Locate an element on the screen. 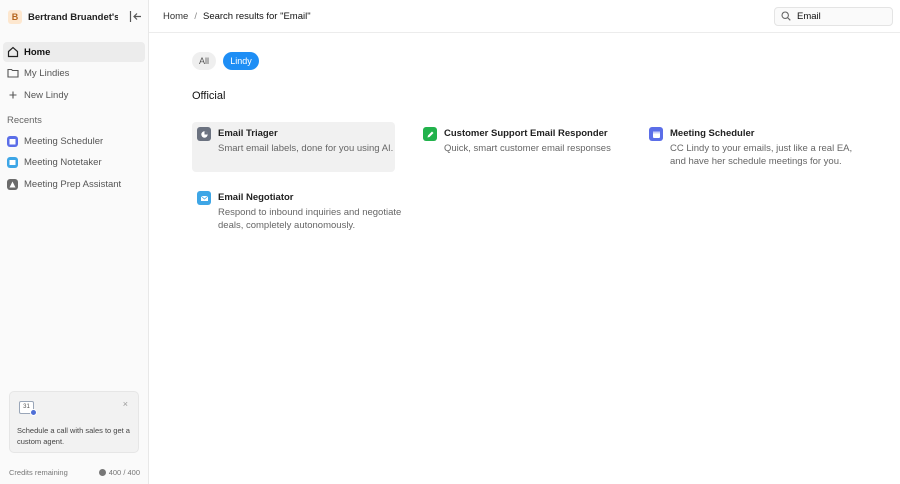 Image resolution: width=900 pixels, height=484 pixels. card-title: Customer Support Email Responder is located at coordinates (526, 133).